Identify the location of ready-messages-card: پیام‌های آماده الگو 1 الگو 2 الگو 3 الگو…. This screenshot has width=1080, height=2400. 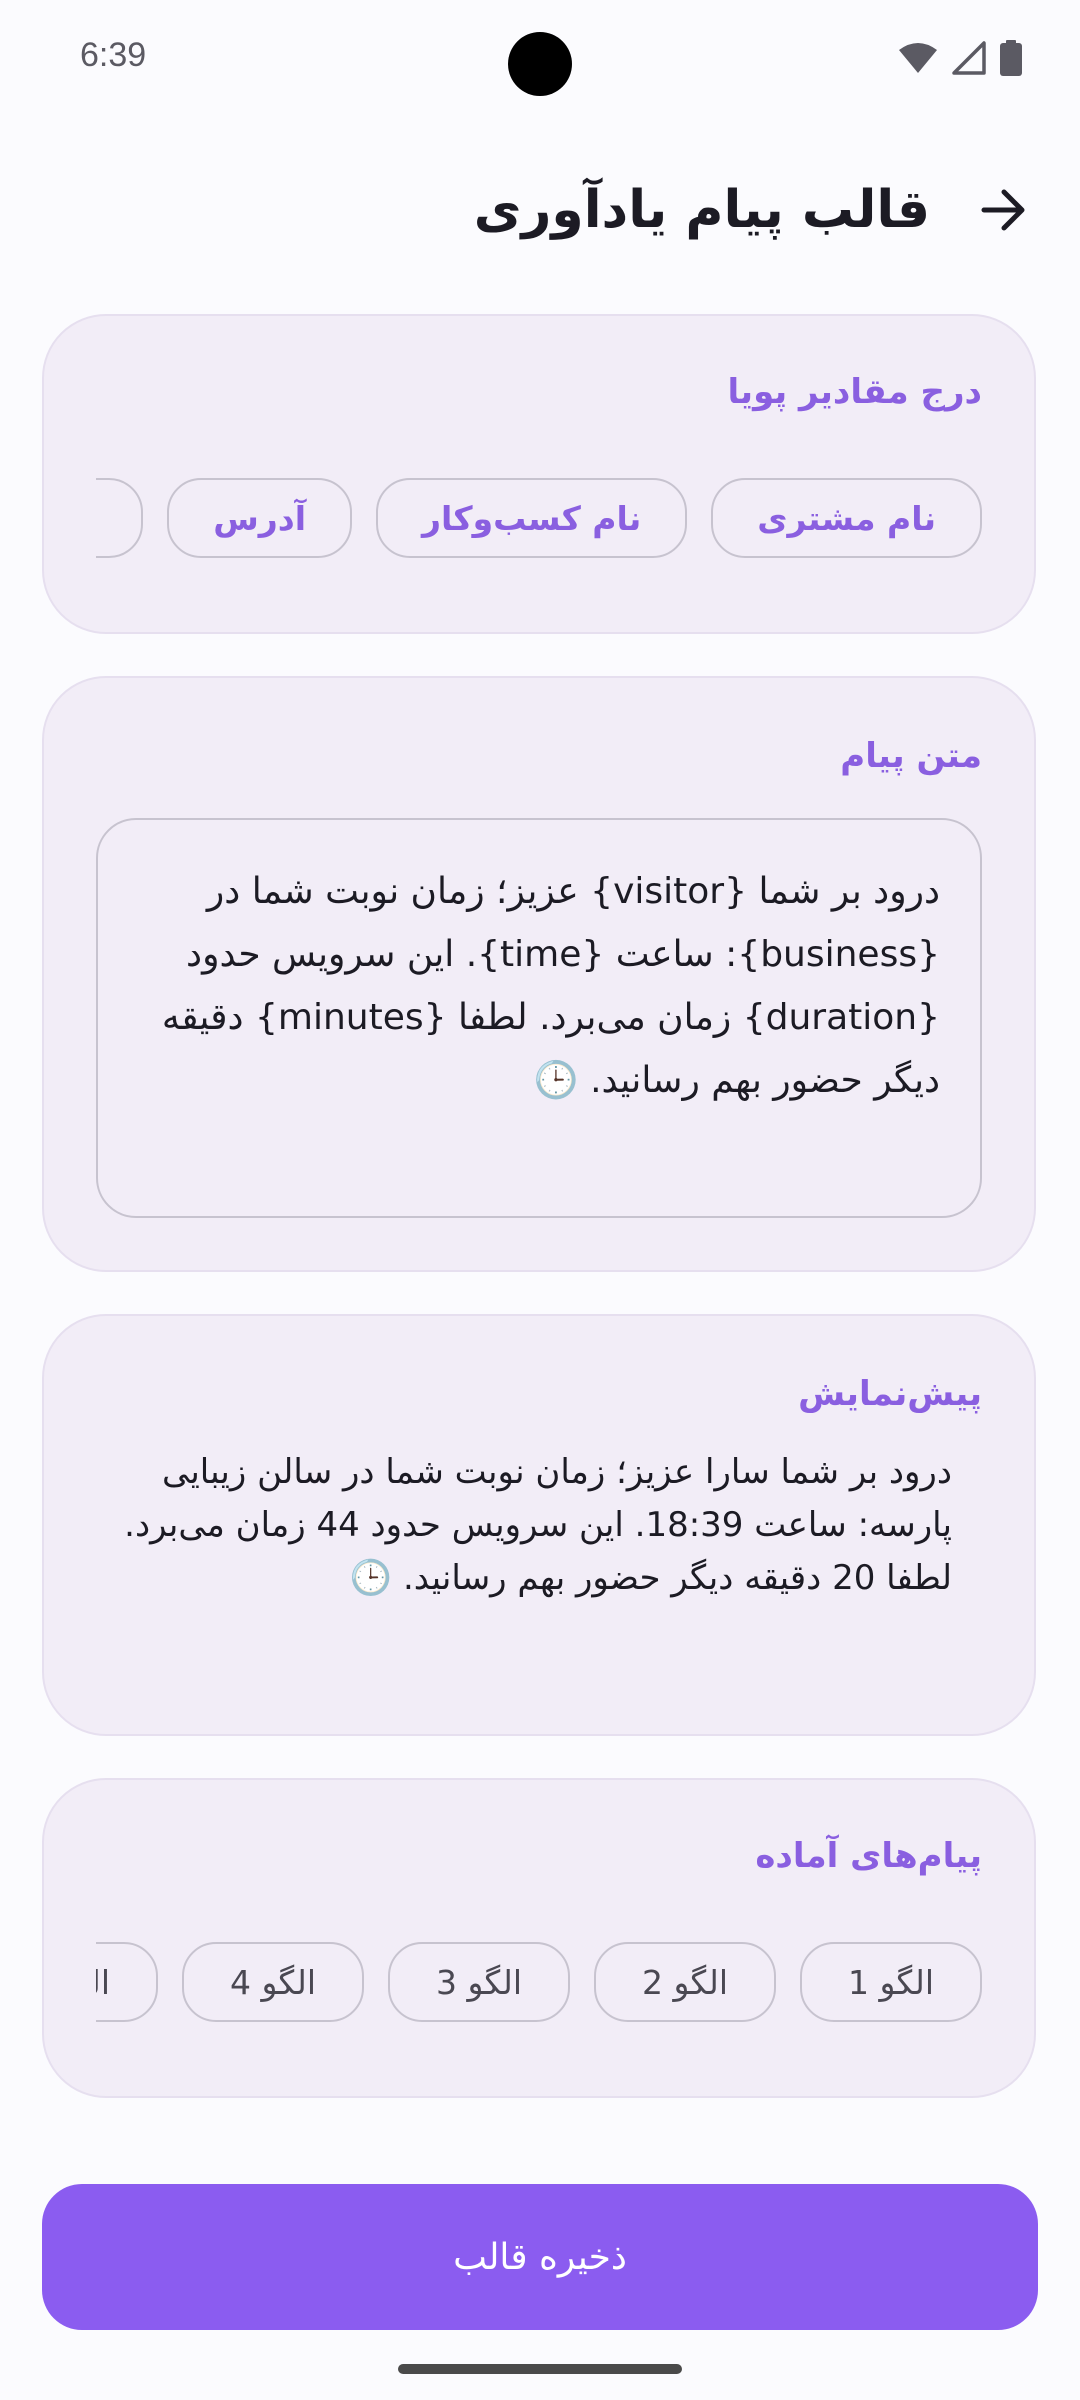
(539, 1938).